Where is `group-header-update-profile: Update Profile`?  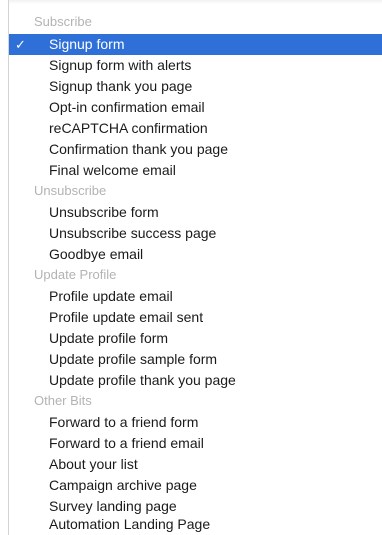
group-header-update-profile: Update Profile is located at coordinates (75, 274).